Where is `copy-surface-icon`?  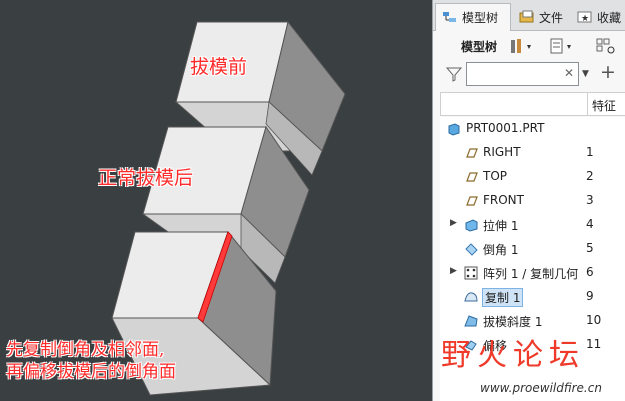
copy-surface-icon is located at coordinates (471, 297).